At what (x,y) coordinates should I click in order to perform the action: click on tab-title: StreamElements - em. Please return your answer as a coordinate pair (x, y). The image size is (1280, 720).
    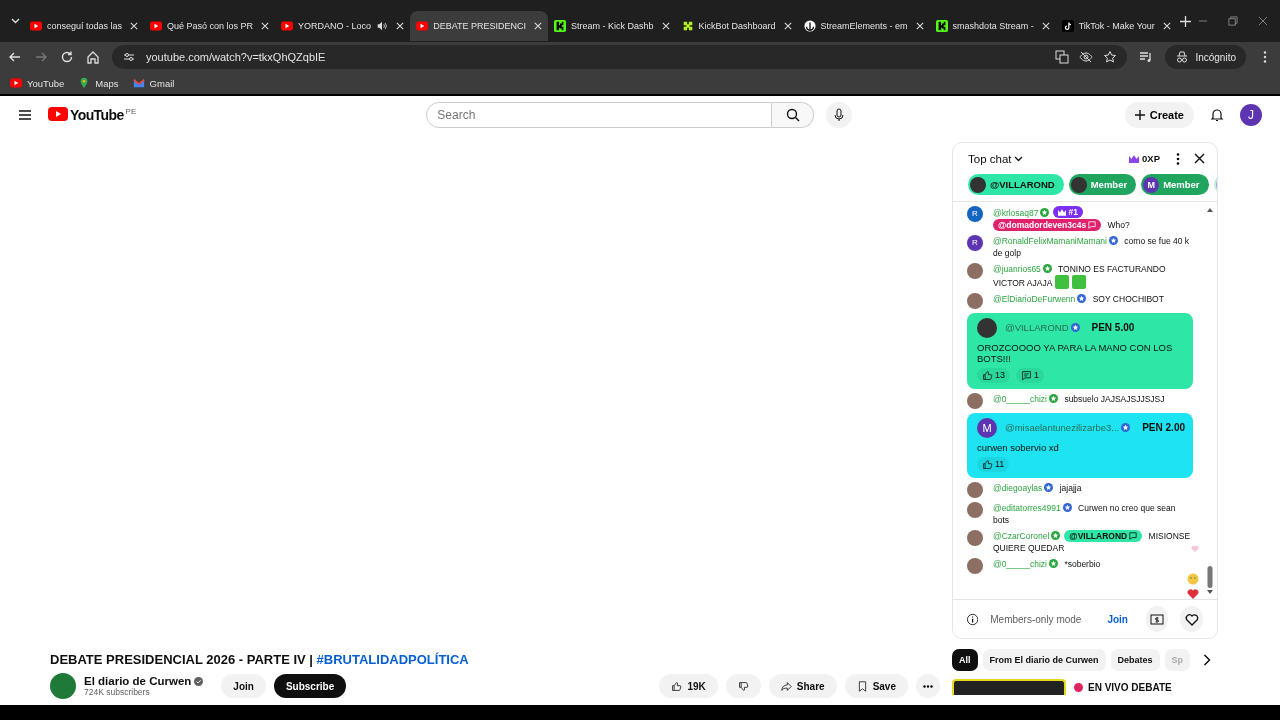
    Looking at the image, I should click on (864, 26).